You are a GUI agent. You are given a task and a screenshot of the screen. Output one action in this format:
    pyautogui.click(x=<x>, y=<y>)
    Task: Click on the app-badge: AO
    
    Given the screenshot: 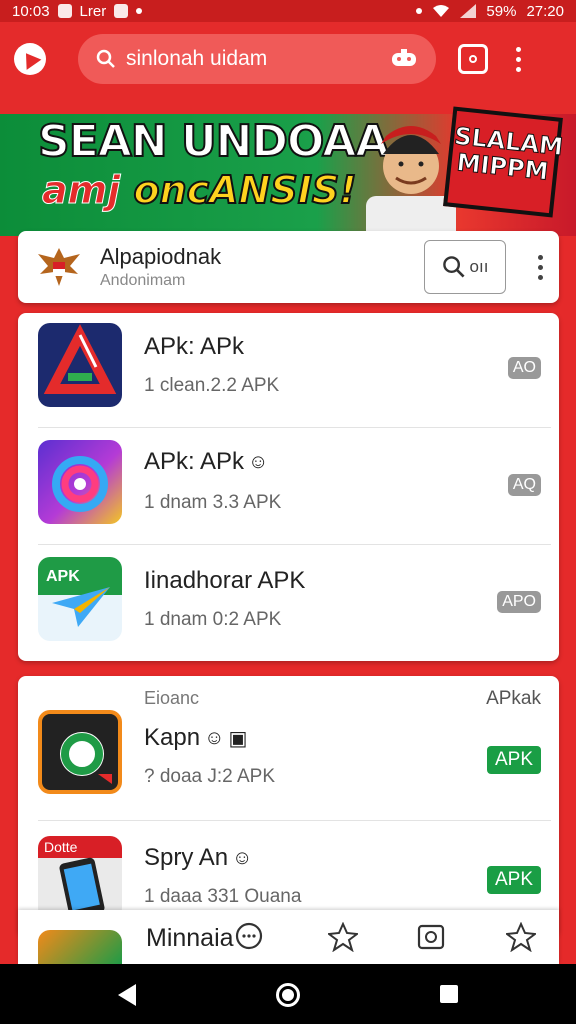 What is the action you would take?
    pyautogui.click(x=524, y=368)
    